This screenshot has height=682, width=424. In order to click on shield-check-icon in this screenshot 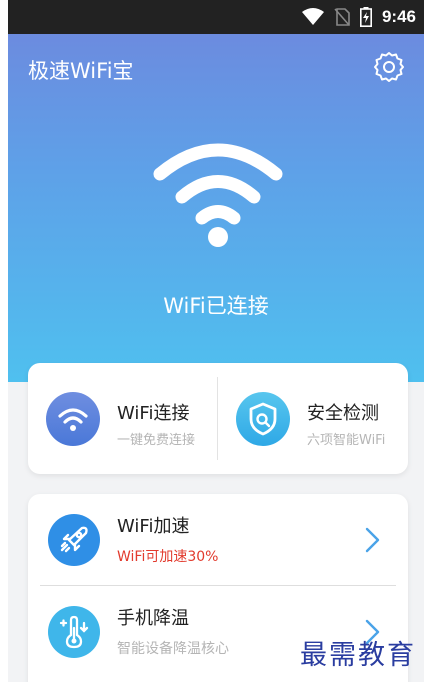, I will do `click(263, 419)`.